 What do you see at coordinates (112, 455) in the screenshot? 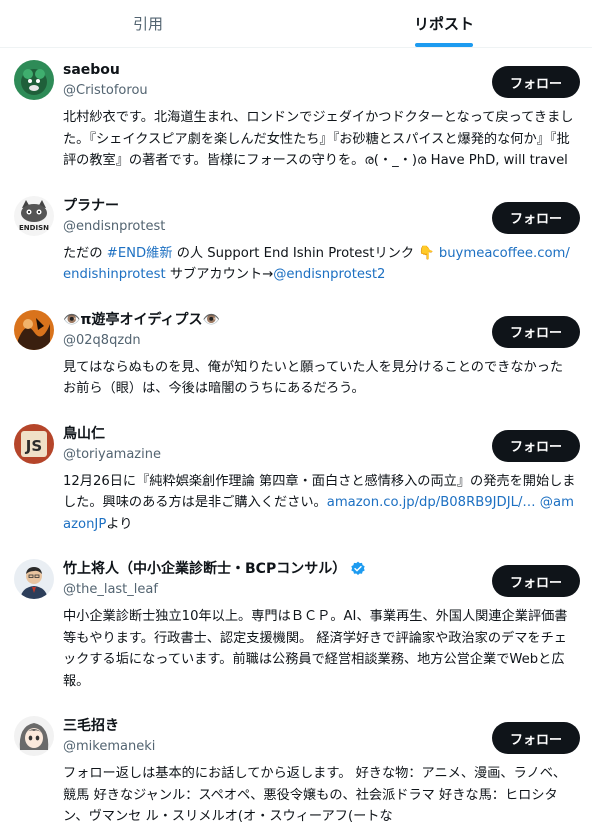
I see `user-handle: @toriyamazine` at bounding box center [112, 455].